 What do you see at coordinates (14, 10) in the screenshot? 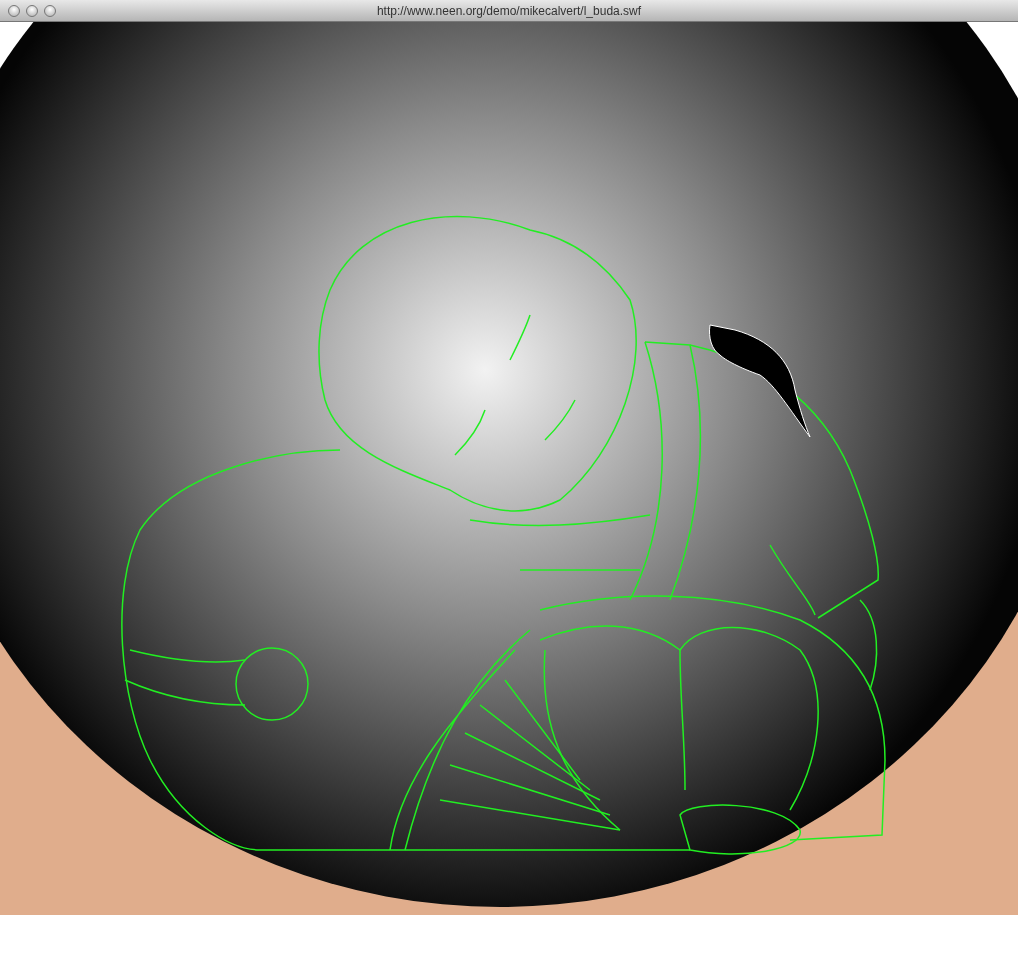
I see `close-button` at bounding box center [14, 10].